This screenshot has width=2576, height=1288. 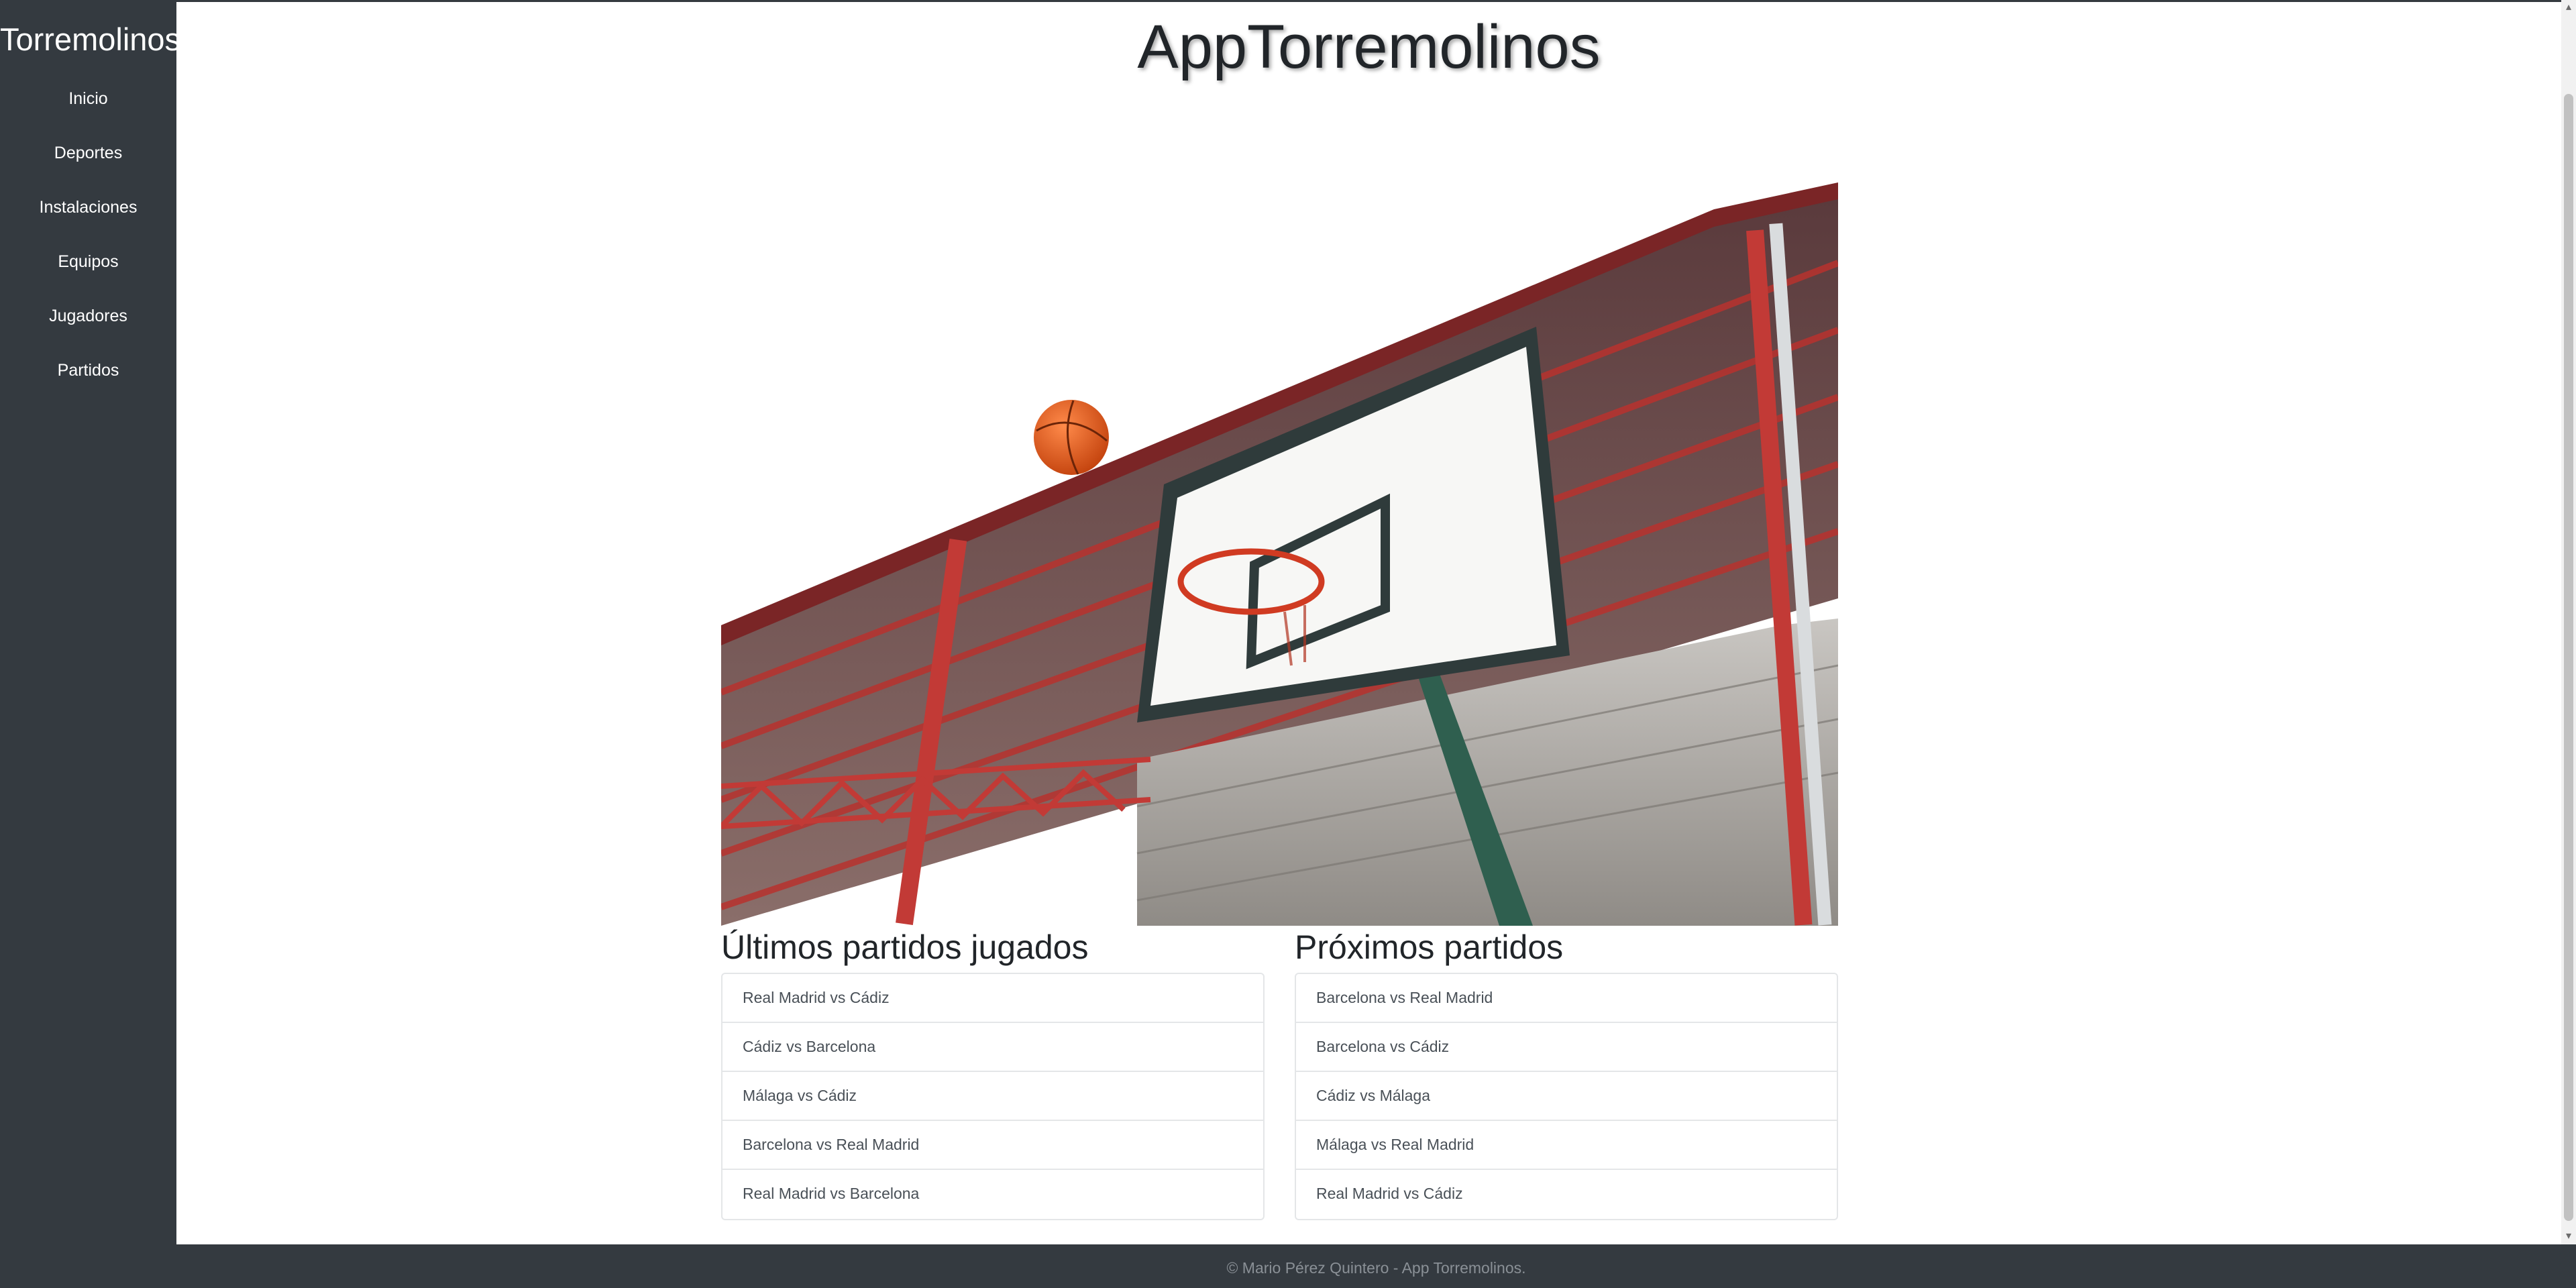 I want to click on list-item: Málaga vs Real Madrid, so click(x=1566, y=1145).